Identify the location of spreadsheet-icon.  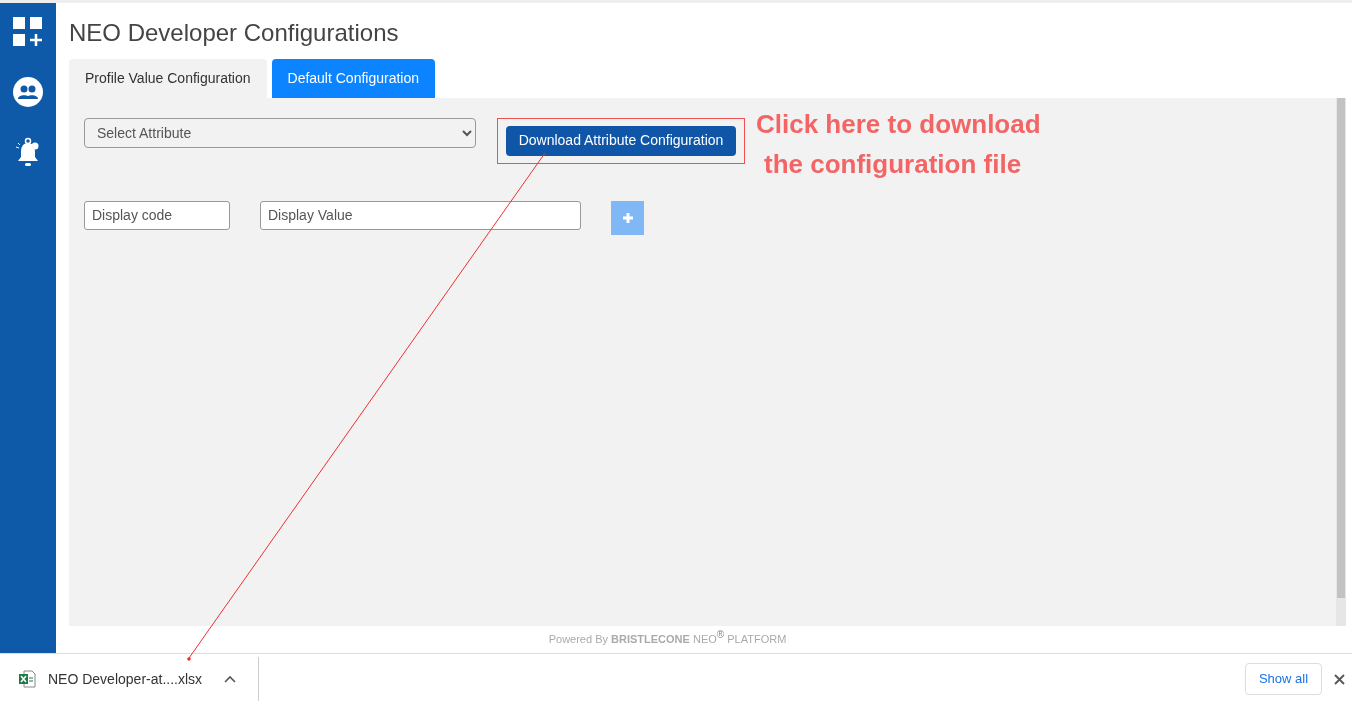
(27, 679).